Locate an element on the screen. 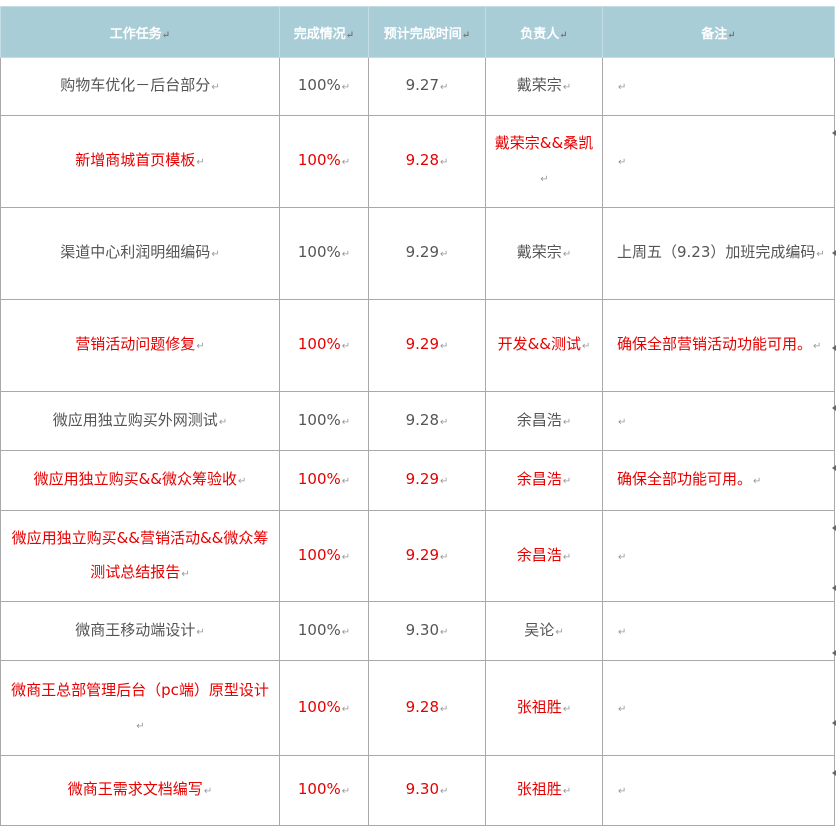  cell-task: 购物车优化－后台部分↵ is located at coordinates (140, 86).